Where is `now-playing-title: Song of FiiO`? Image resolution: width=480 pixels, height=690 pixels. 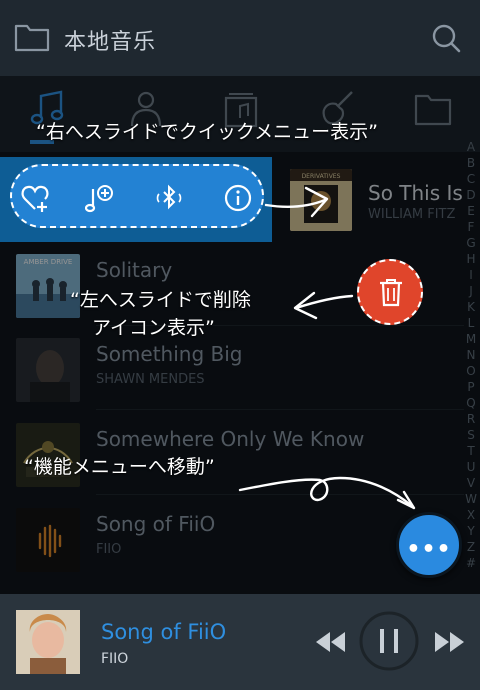
now-playing-title: Song of FiiO is located at coordinates (164, 632).